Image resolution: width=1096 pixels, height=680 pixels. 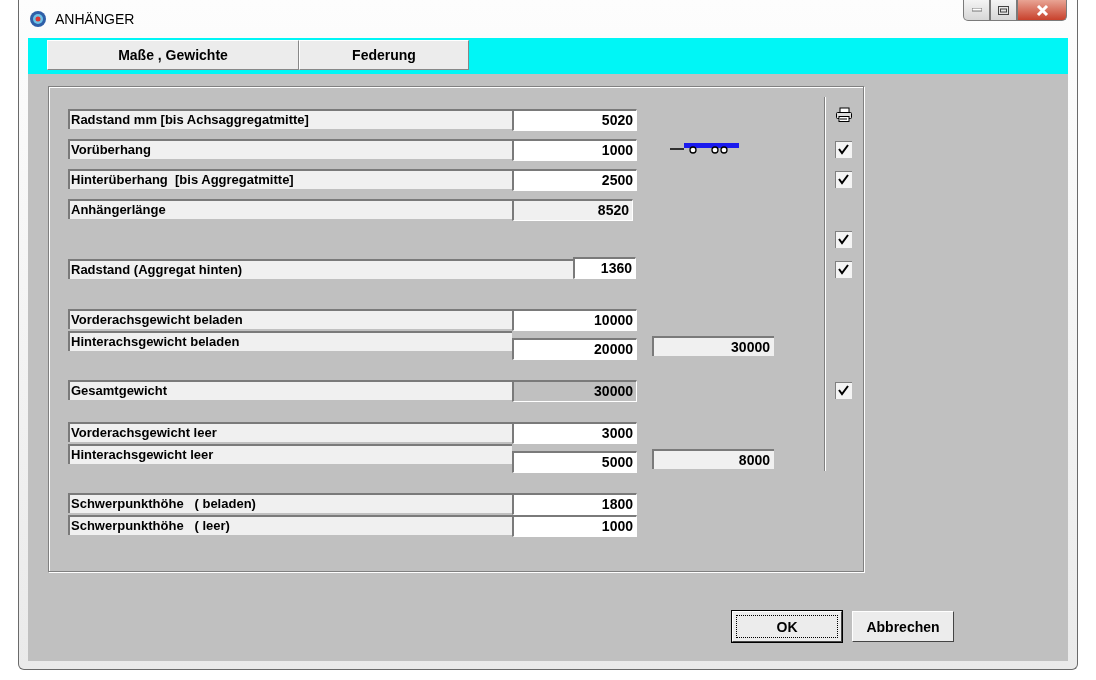 What do you see at coordinates (713, 346) in the screenshot?
I see `sum-field: 30000` at bounding box center [713, 346].